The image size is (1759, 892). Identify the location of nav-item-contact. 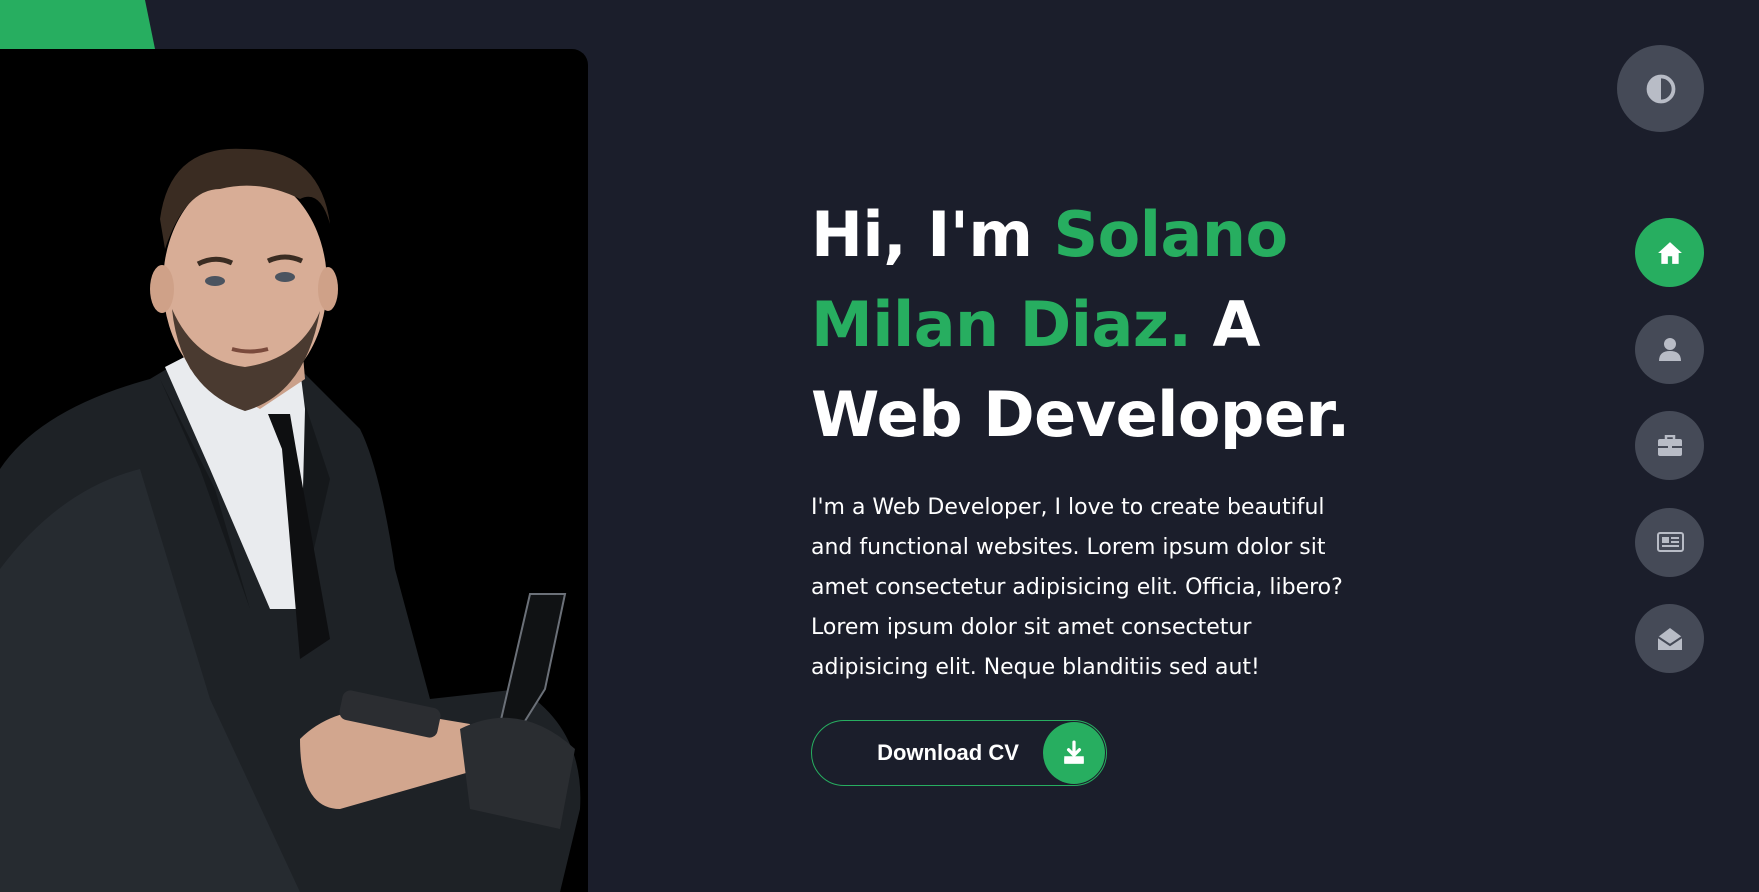
(1669, 638).